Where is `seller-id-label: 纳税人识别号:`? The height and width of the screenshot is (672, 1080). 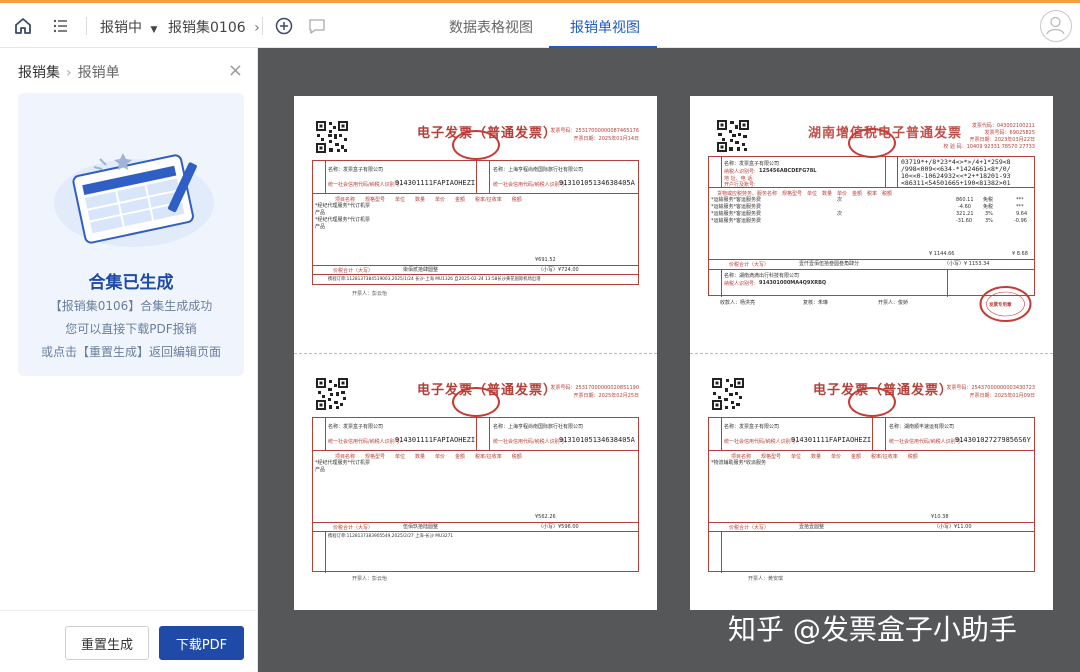
seller-id-label: 纳税人识别号: is located at coordinates (740, 284).